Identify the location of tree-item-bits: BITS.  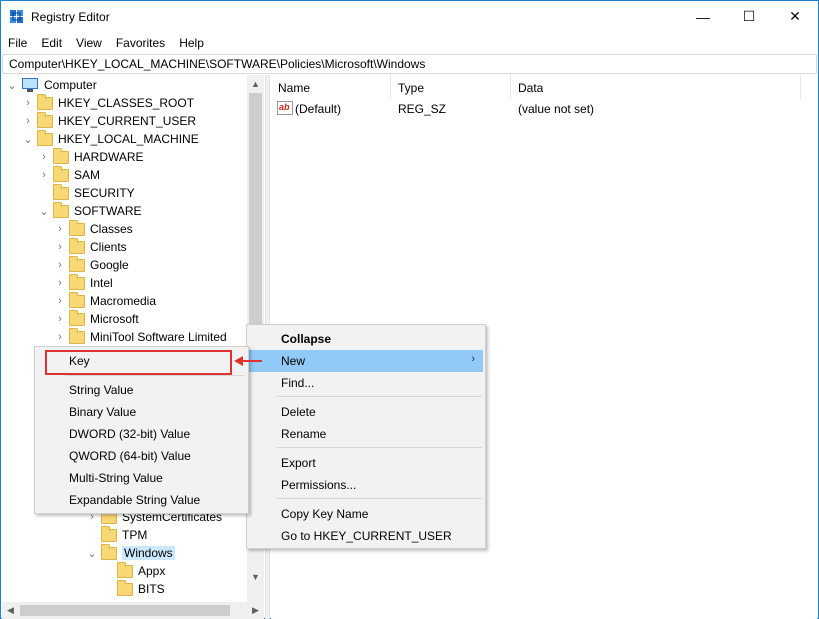
(133, 588).